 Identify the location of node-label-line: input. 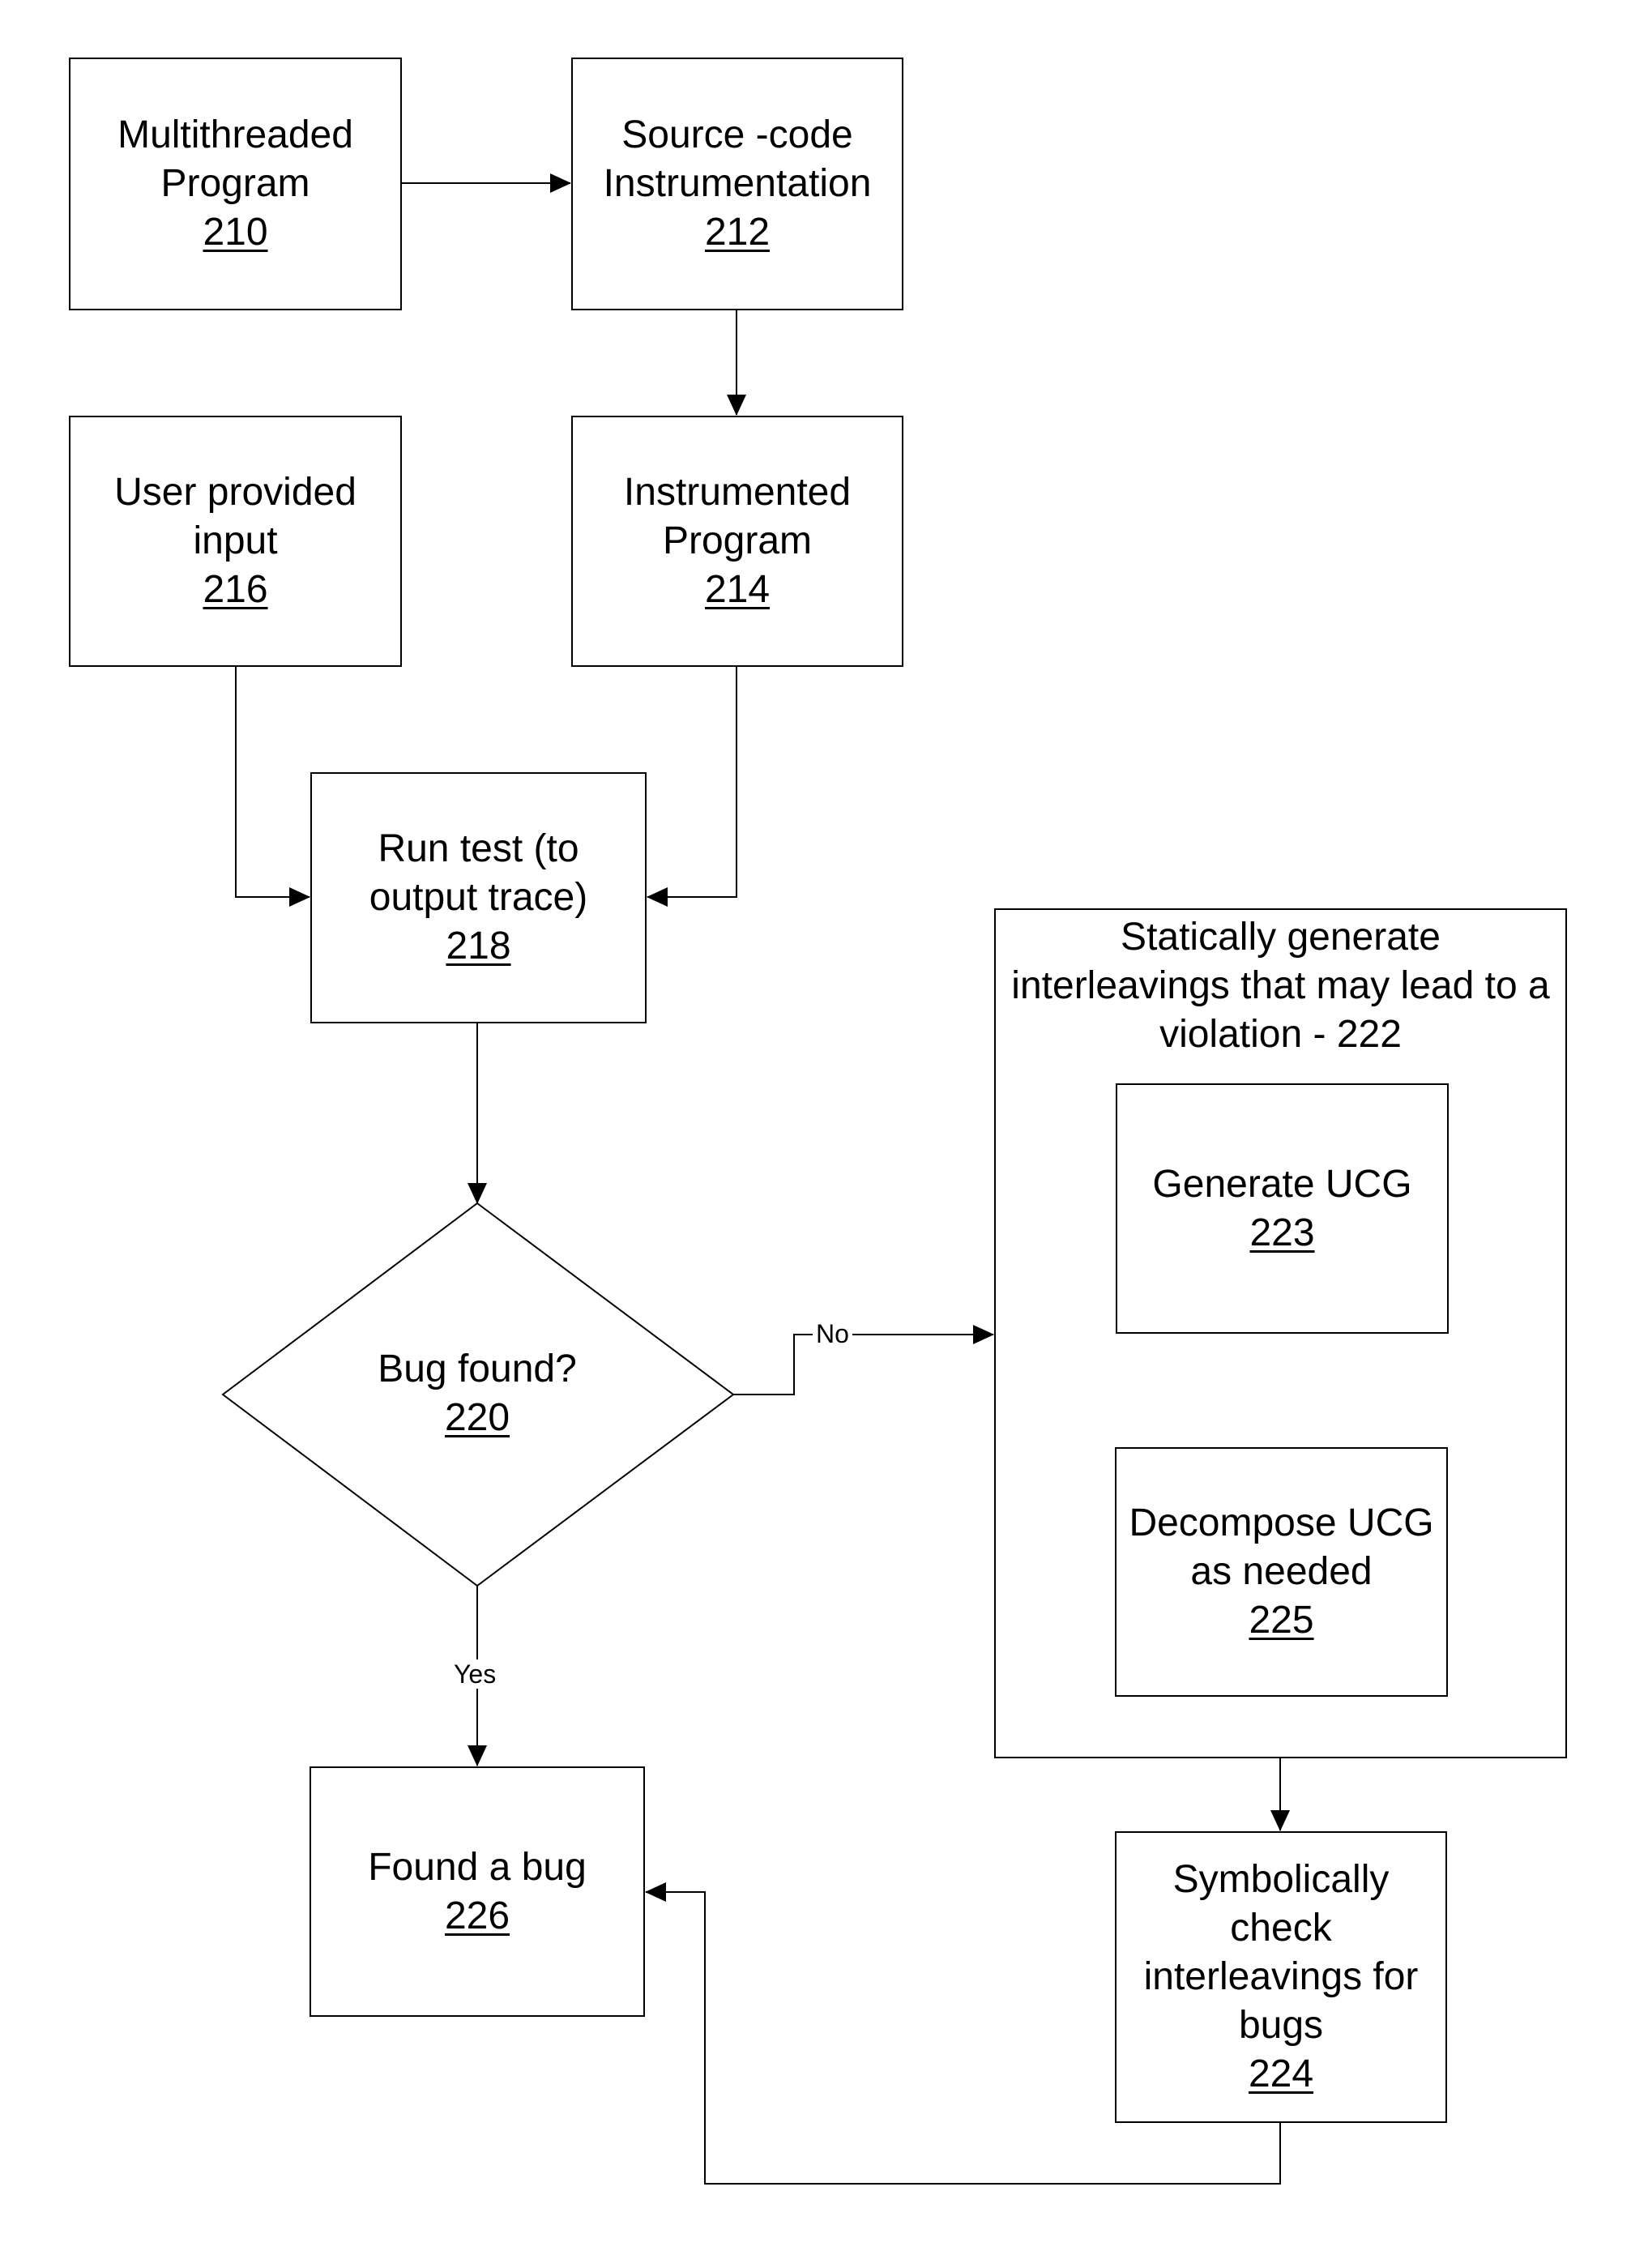
(235, 540).